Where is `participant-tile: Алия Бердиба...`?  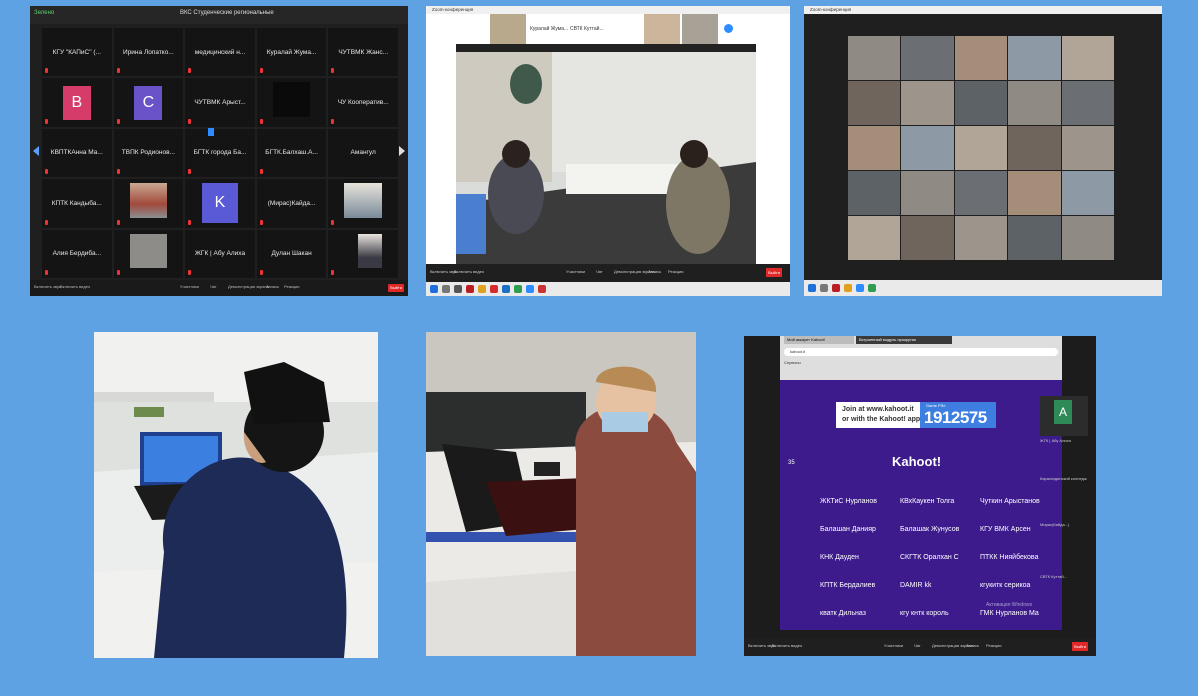
participant-tile: Алия Бердиба... is located at coordinates (77, 253).